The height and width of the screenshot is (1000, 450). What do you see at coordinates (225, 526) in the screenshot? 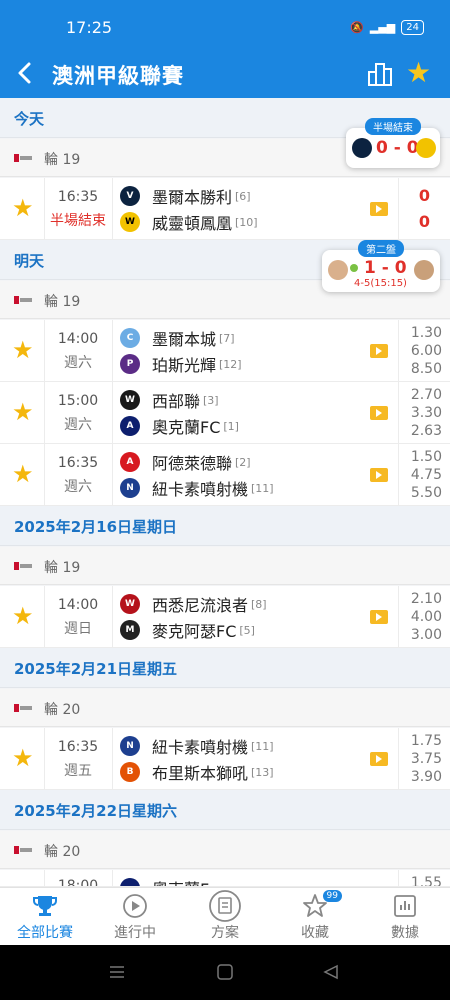
I see `section-date: 2025年2月16日星期日` at bounding box center [225, 526].